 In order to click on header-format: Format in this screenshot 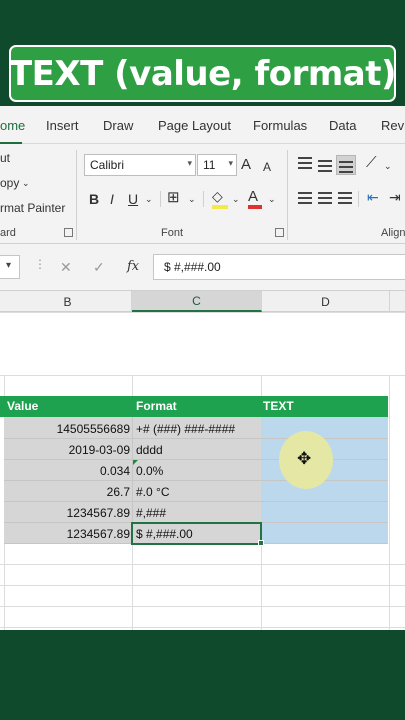, I will do `click(156, 406)`.